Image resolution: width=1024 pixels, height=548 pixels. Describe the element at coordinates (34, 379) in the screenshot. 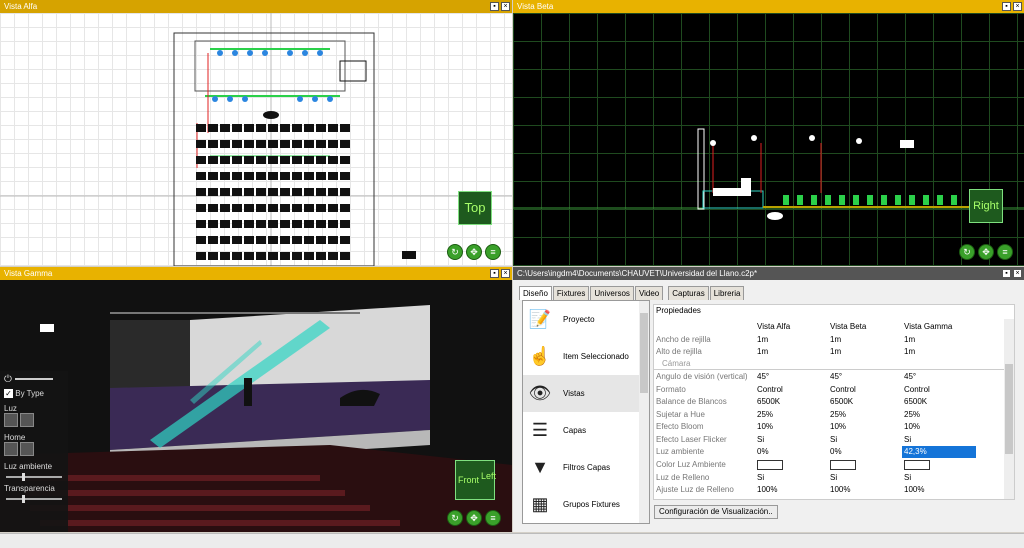

I see `power-icon: ⏻` at that location.